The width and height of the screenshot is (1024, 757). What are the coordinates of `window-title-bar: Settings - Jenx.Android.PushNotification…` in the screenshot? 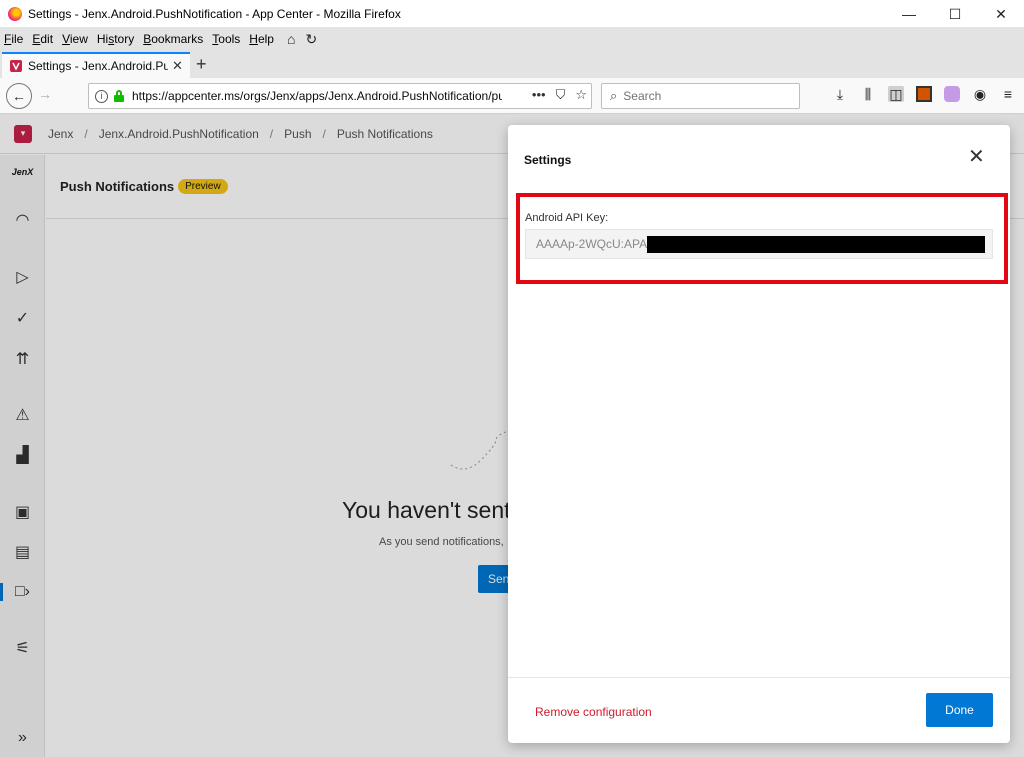 It's located at (512, 14).